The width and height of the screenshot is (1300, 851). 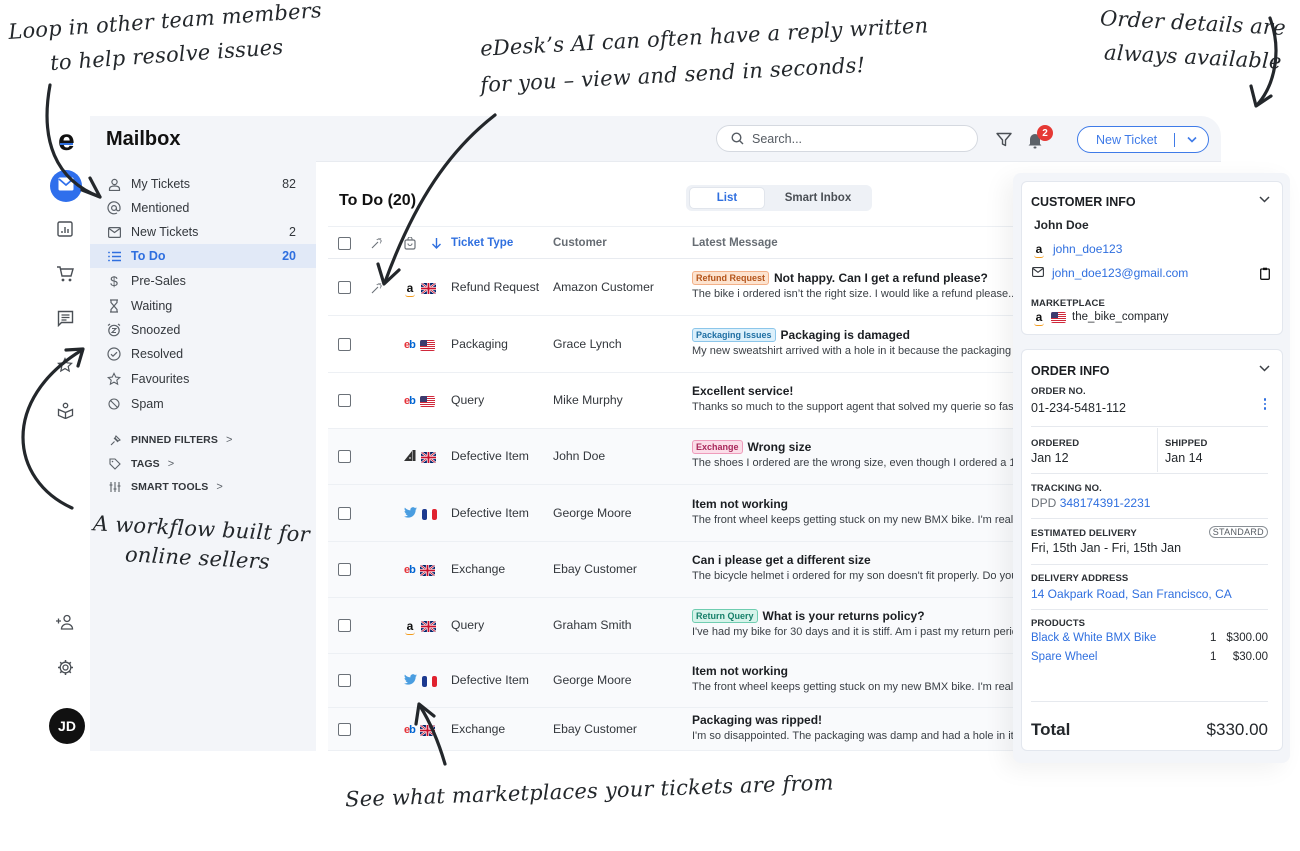 What do you see at coordinates (1250, 657) in the screenshot?
I see `product-price: $30.00` at bounding box center [1250, 657].